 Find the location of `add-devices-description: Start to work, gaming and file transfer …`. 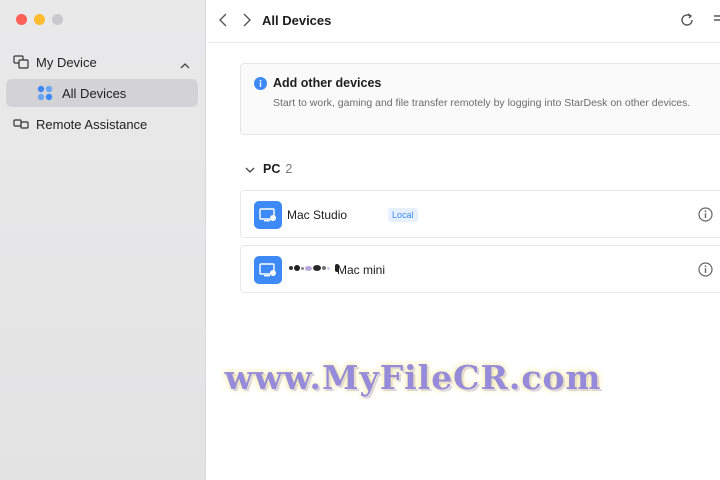

add-devices-description: Start to work, gaming and file transfer … is located at coordinates (482, 103).